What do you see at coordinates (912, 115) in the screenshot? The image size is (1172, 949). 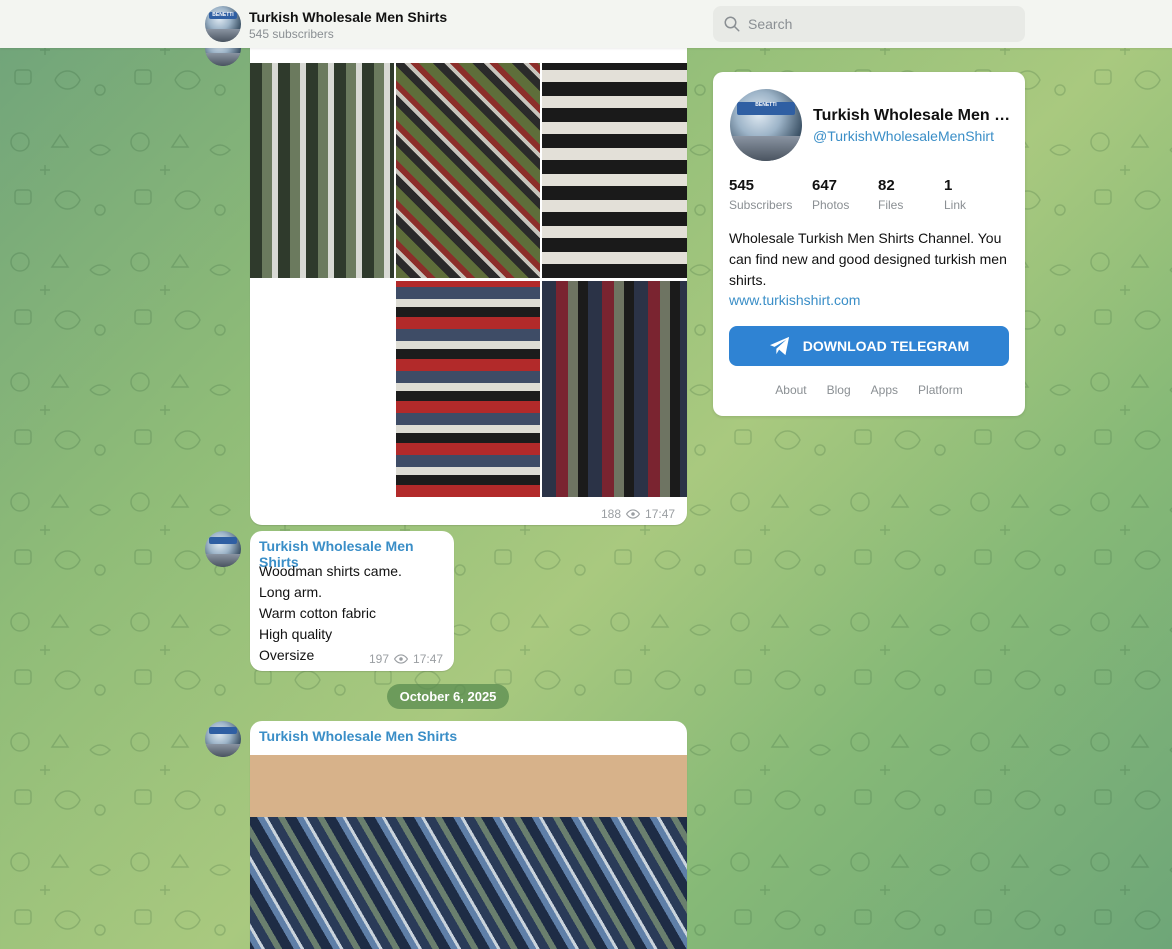 I see `card-channel-name: Turkish Wholesale Men Shirts` at bounding box center [912, 115].